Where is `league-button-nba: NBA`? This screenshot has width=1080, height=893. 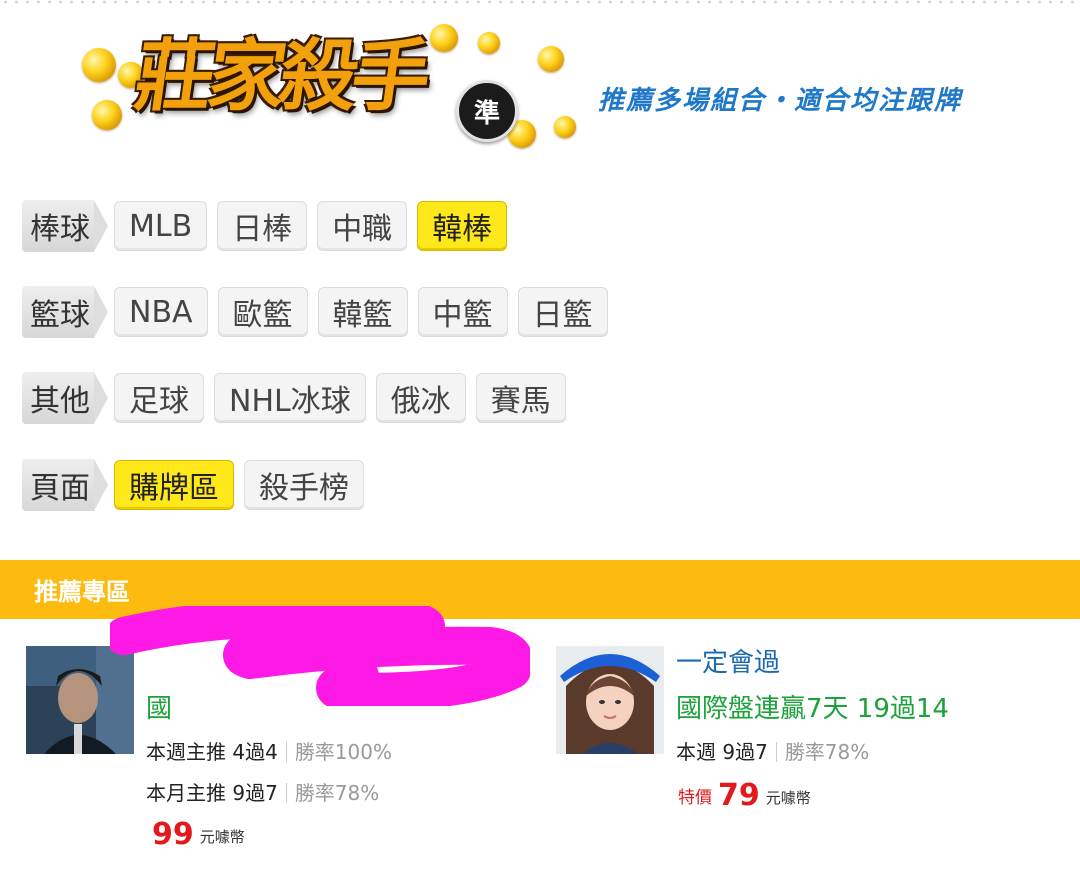
league-button-nba: NBA is located at coordinates (161, 312).